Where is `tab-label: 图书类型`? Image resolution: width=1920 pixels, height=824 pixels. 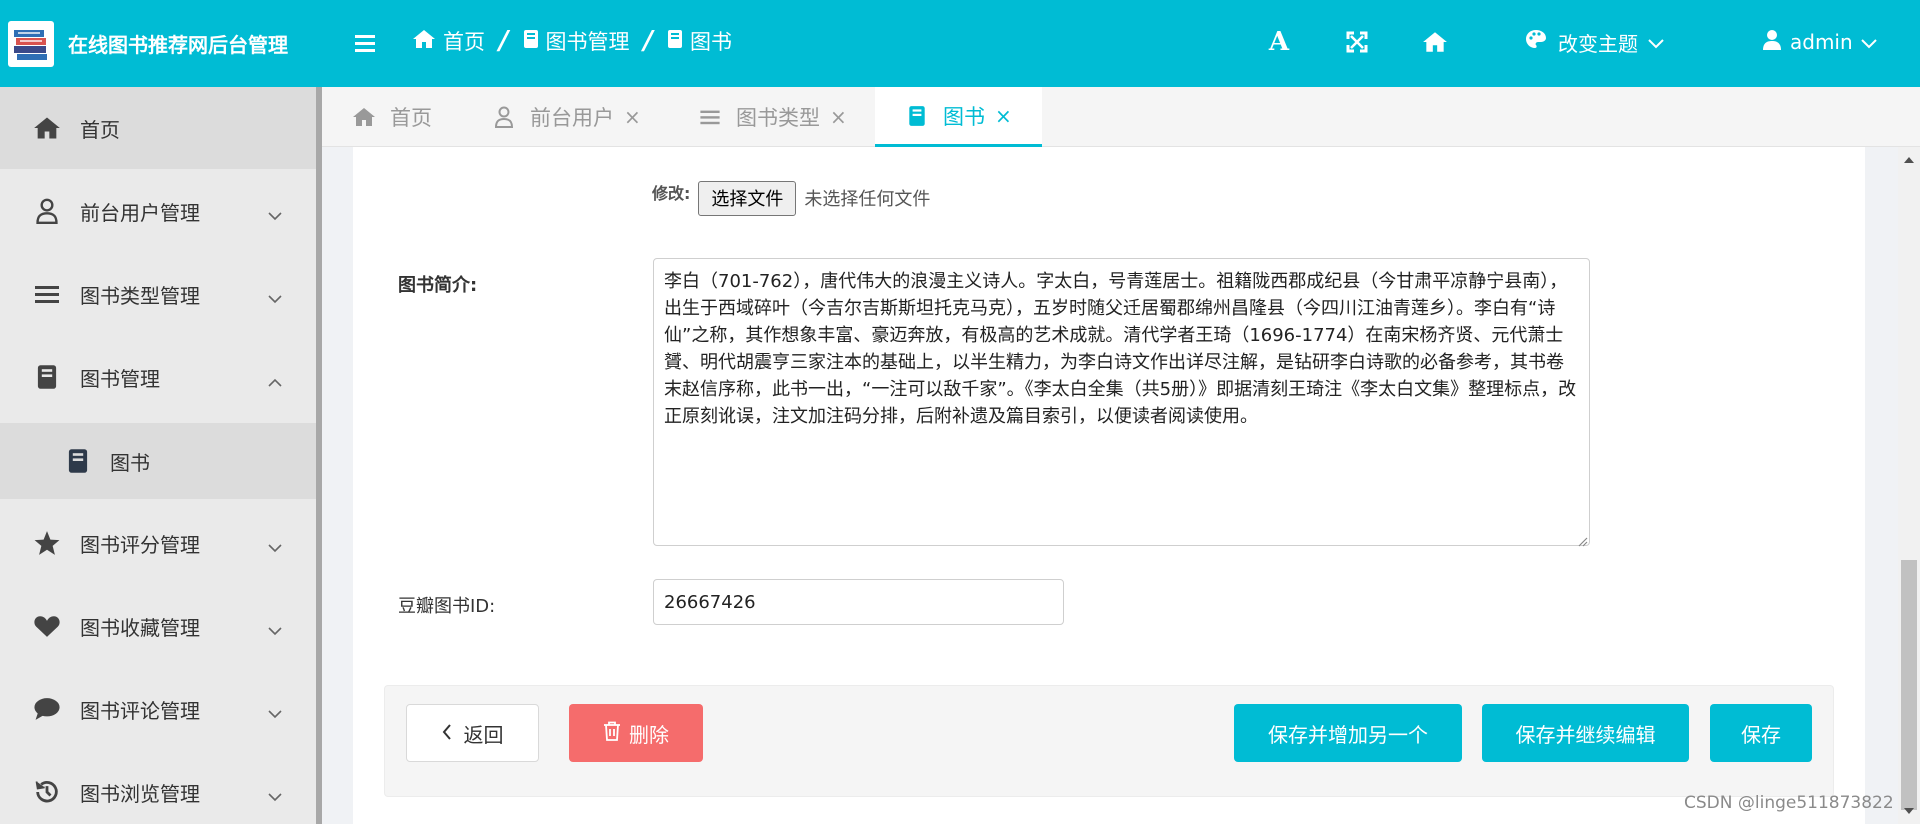 tab-label: 图书类型 is located at coordinates (778, 118).